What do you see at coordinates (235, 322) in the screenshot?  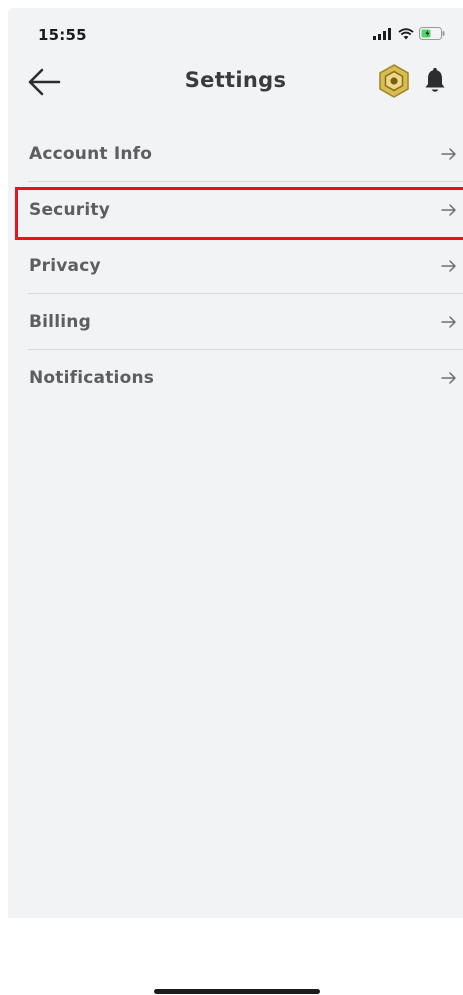 I see `settings-item-billing: Billing` at bounding box center [235, 322].